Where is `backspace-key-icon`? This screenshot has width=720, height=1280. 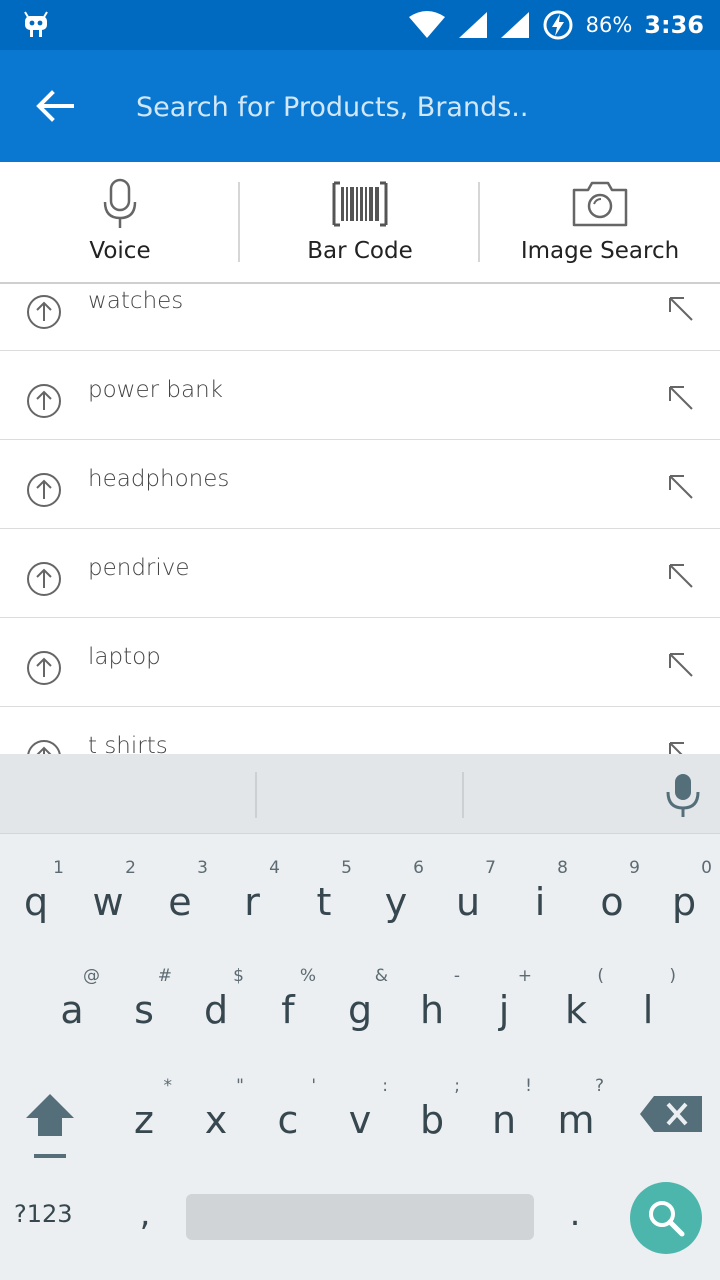
backspace-key-icon is located at coordinates (671, 1114).